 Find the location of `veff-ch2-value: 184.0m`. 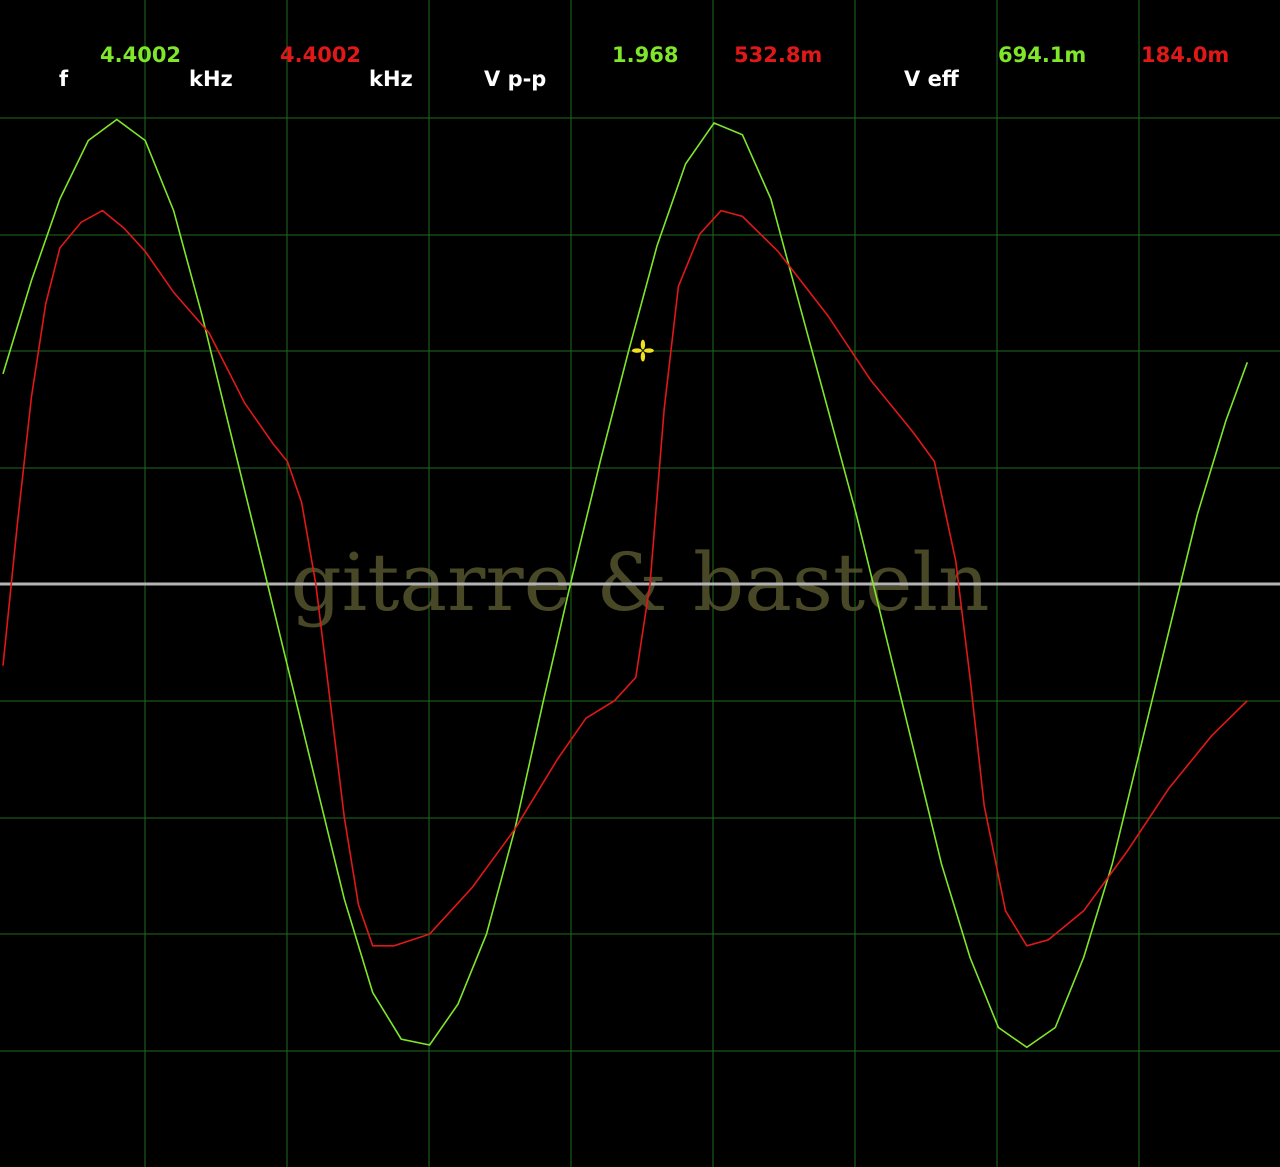

veff-ch2-value: 184.0m is located at coordinates (1185, 55).